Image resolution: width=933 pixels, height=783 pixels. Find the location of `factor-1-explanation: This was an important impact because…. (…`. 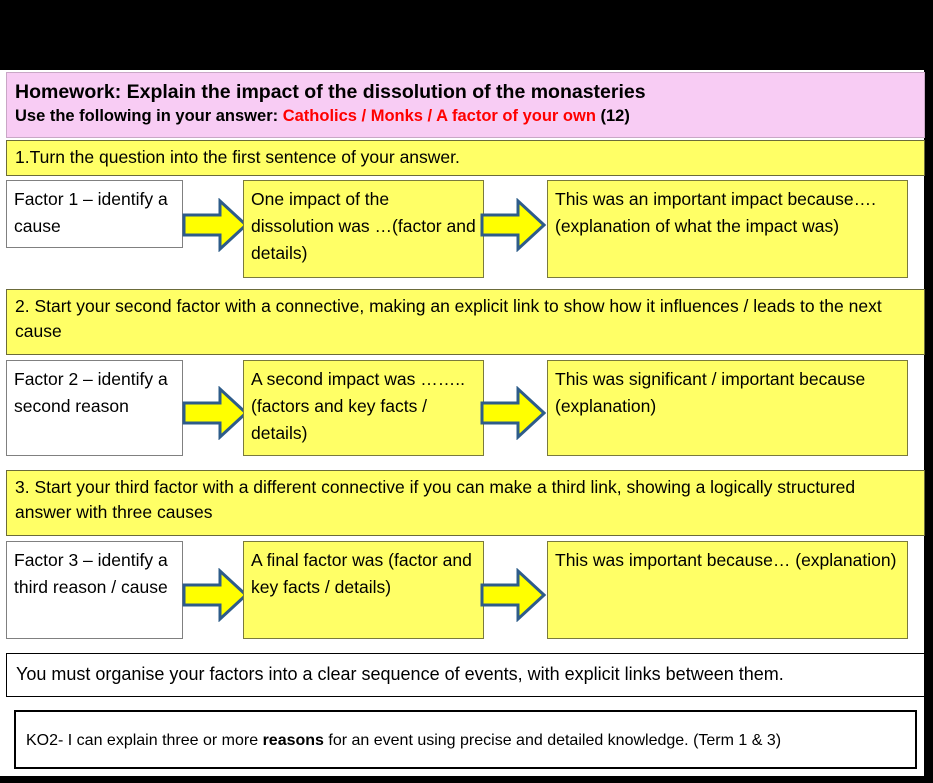

factor-1-explanation: This was an important impact because…. (… is located at coordinates (727, 229).